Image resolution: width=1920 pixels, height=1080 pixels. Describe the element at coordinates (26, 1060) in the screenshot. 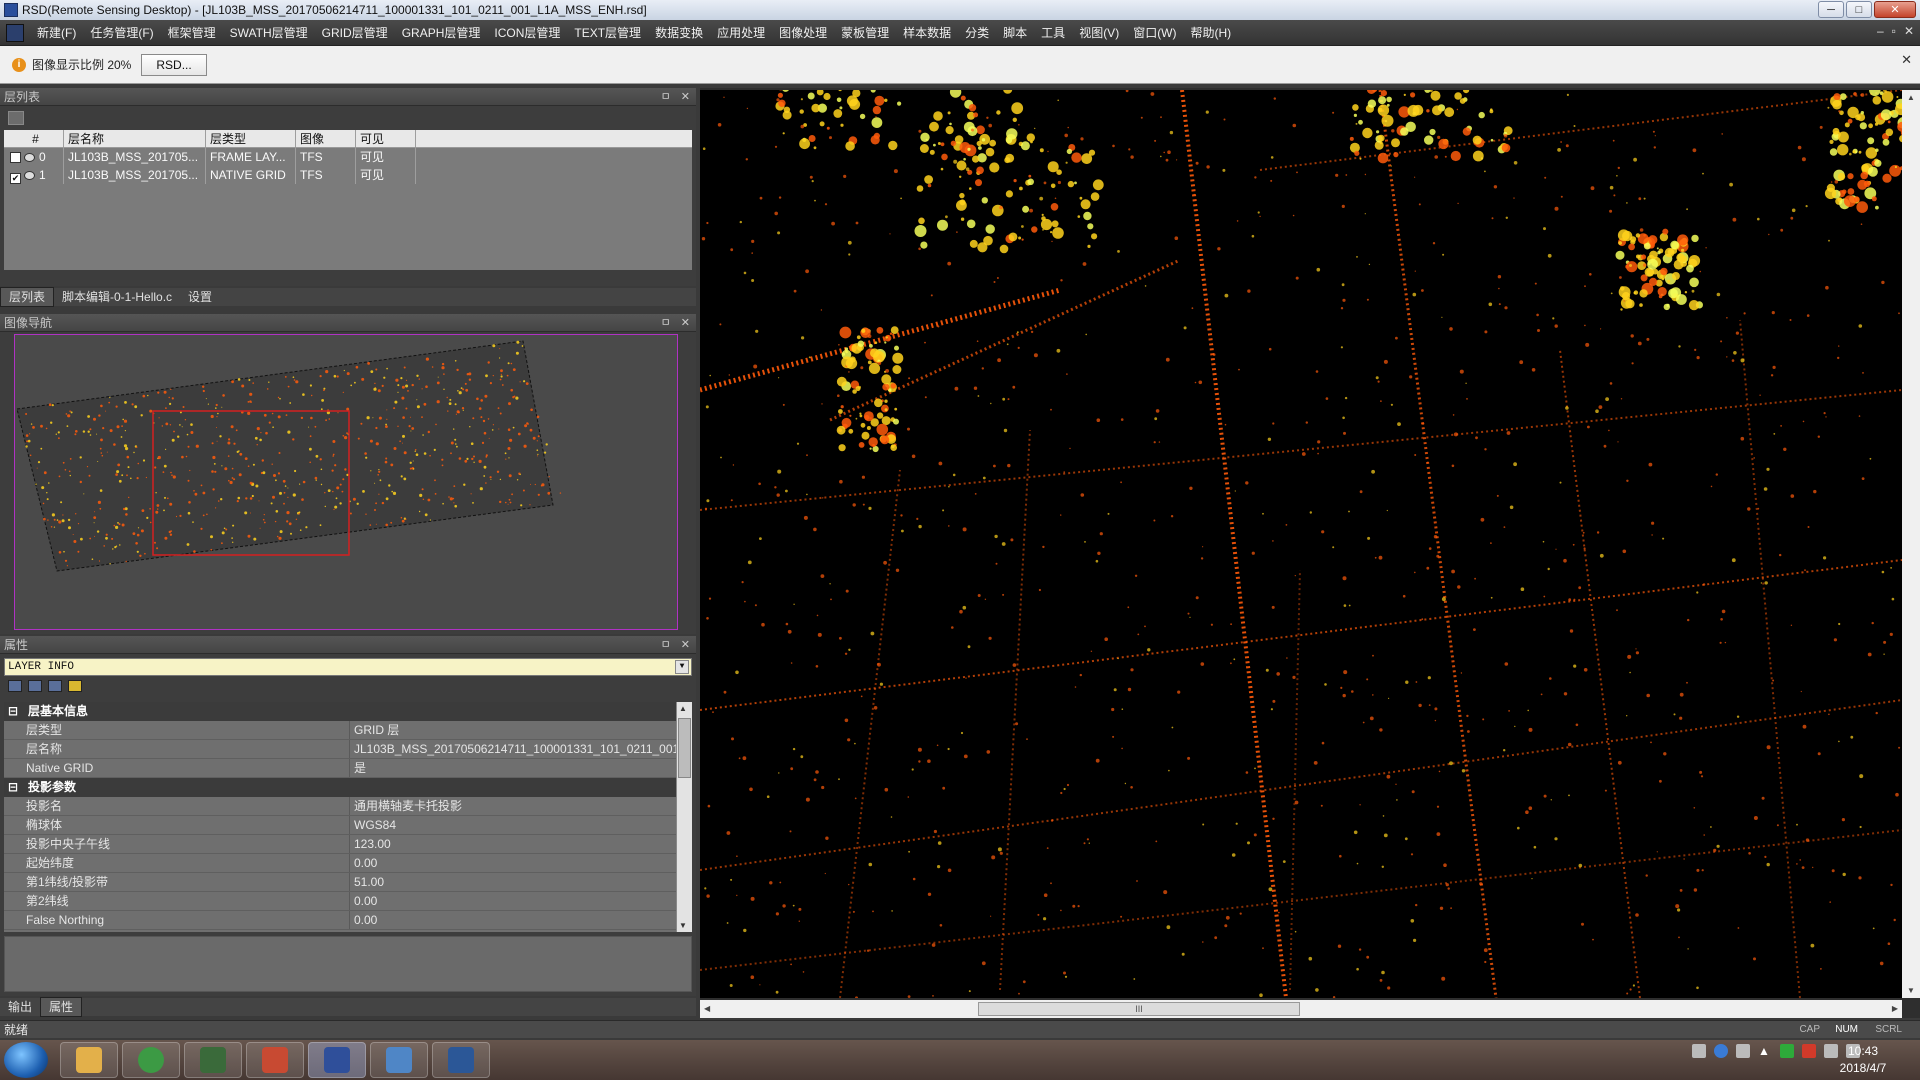

I see `start-button` at that location.